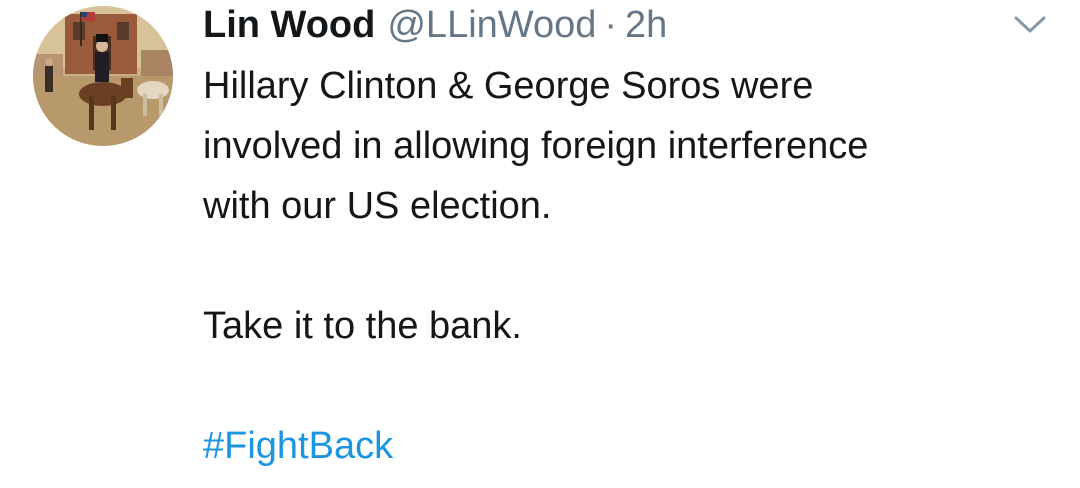 Image resolution: width=1080 pixels, height=488 pixels. I want to click on avatar, so click(103, 76).